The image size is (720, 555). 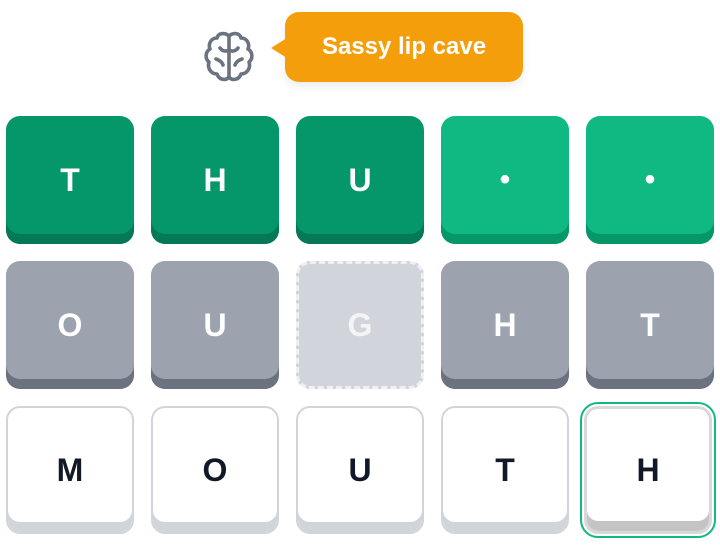 I want to click on hint-bubble: Sassy lip cave, so click(x=397, y=47).